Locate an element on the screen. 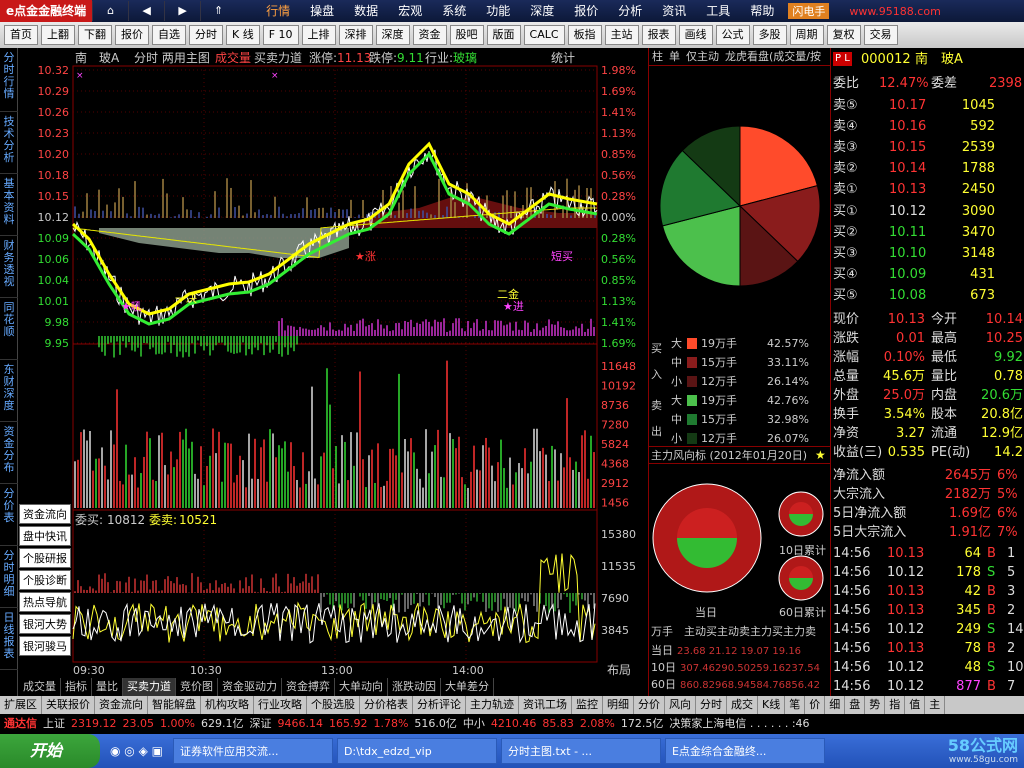 The width and height of the screenshot is (1024, 768). side-button-4: 热点导航 is located at coordinates (45, 602).